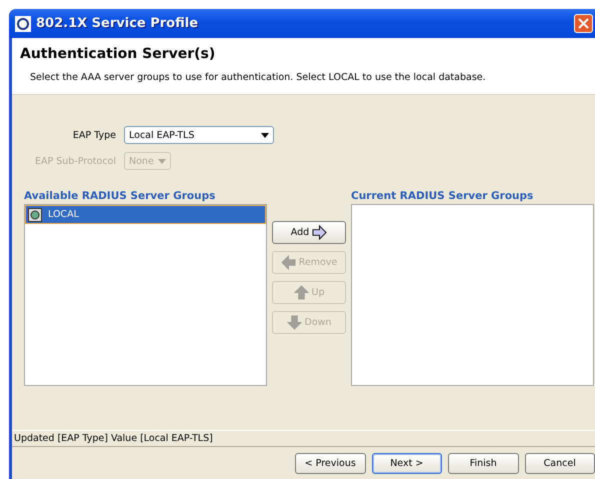 Image resolution: width=595 pixels, height=479 pixels. What do you see at coordinates (258, 77) in the screenshot?
I see `page-description: Select the AAA server groups to use for authentication. Select LOCAL to use the local database.` at bounding box center [258, 77].